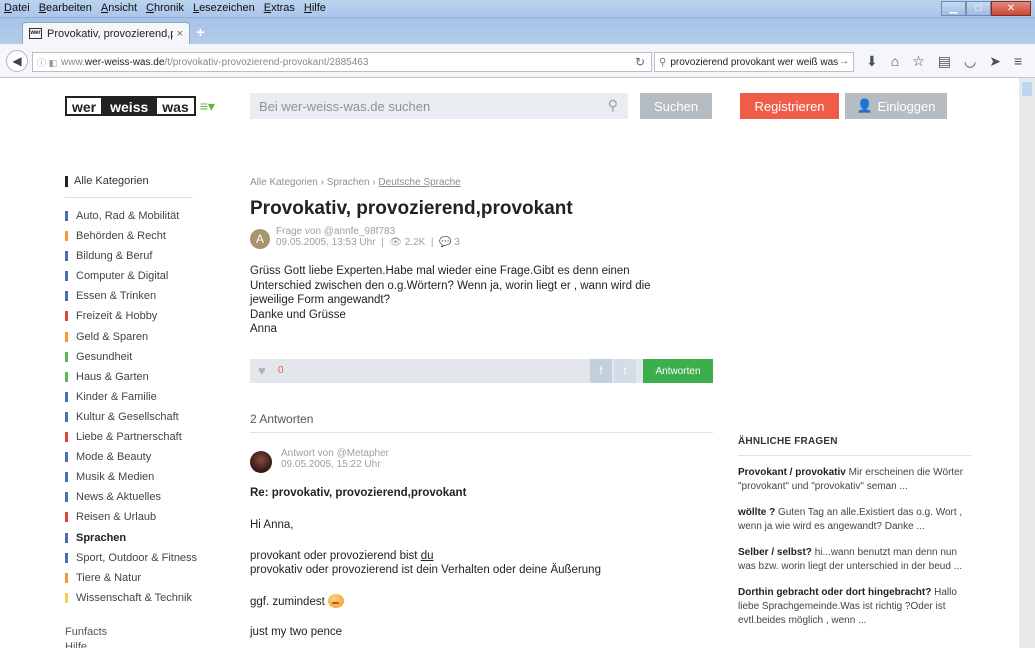  Describe the element at coordinates (130, 598) in the screenshot. I see `sidebar-item-category: Wissenschaft & Technik` at that location.